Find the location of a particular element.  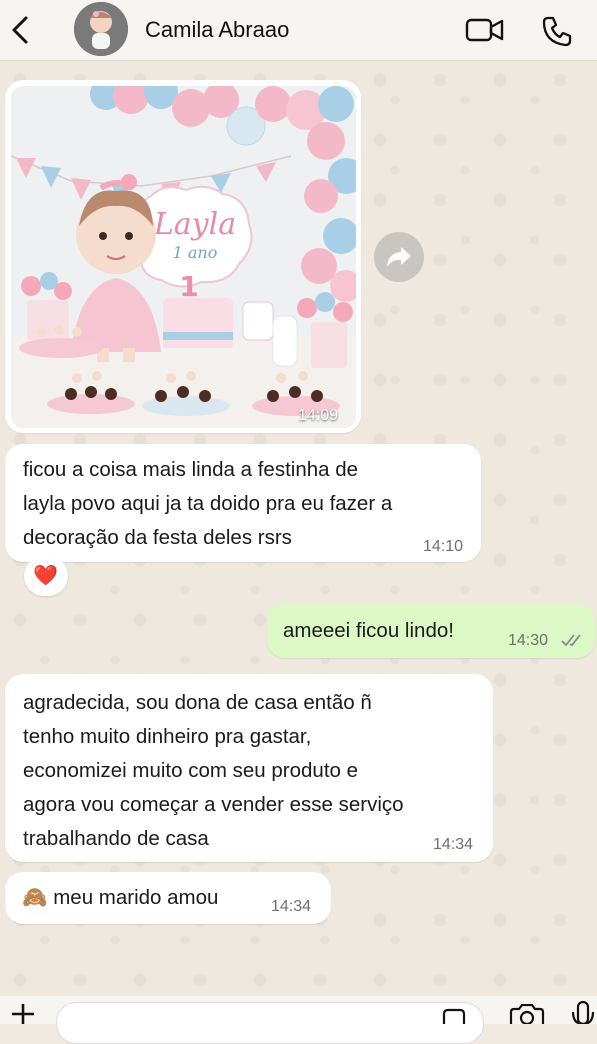

message-input is located at coordinates (270, 1023).